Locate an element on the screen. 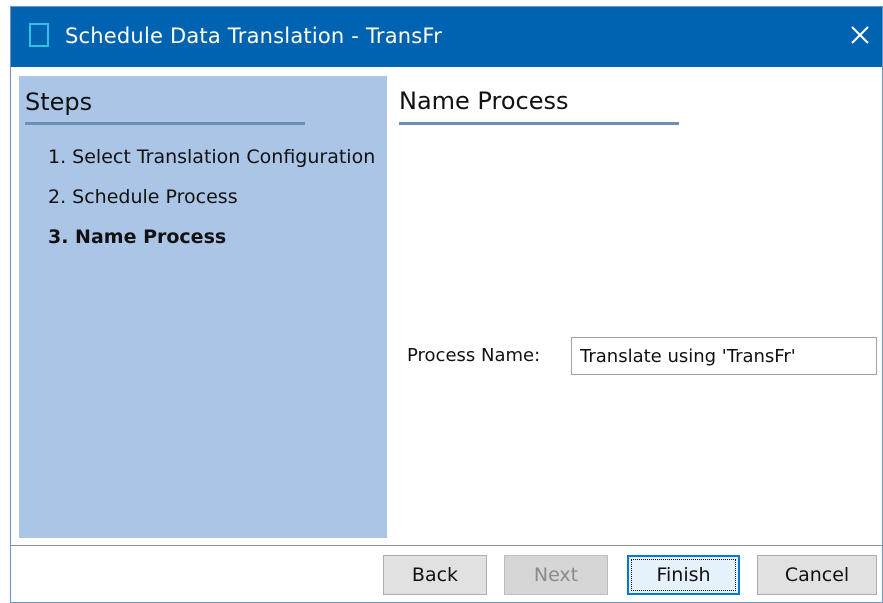 Image resolution: width=883 pixels, height=603 pixels. cancel-button: Cancel is located at coordinates (817, 575).